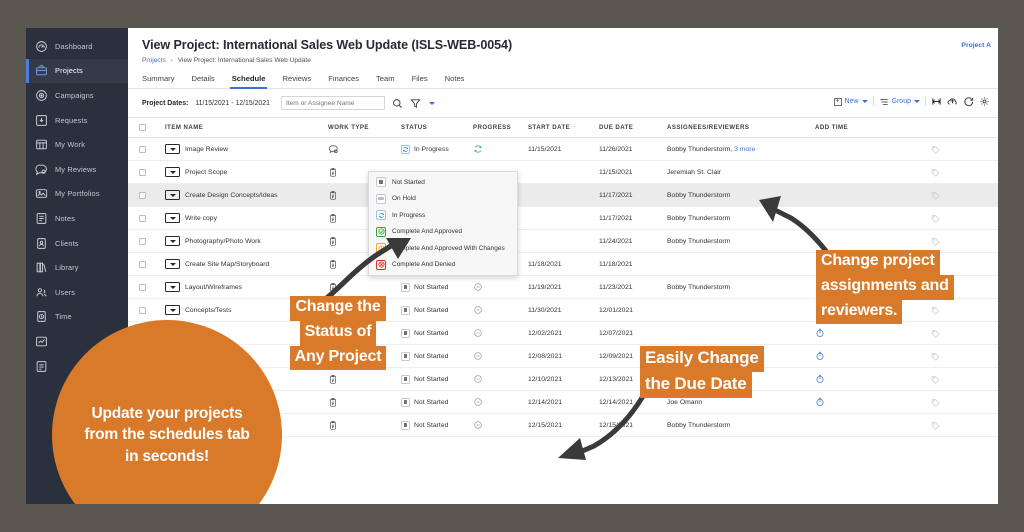  Describe the element at coordinates (633, 149) in the screenshot. I see `due-date-cell: 11/26/2021` at that location.